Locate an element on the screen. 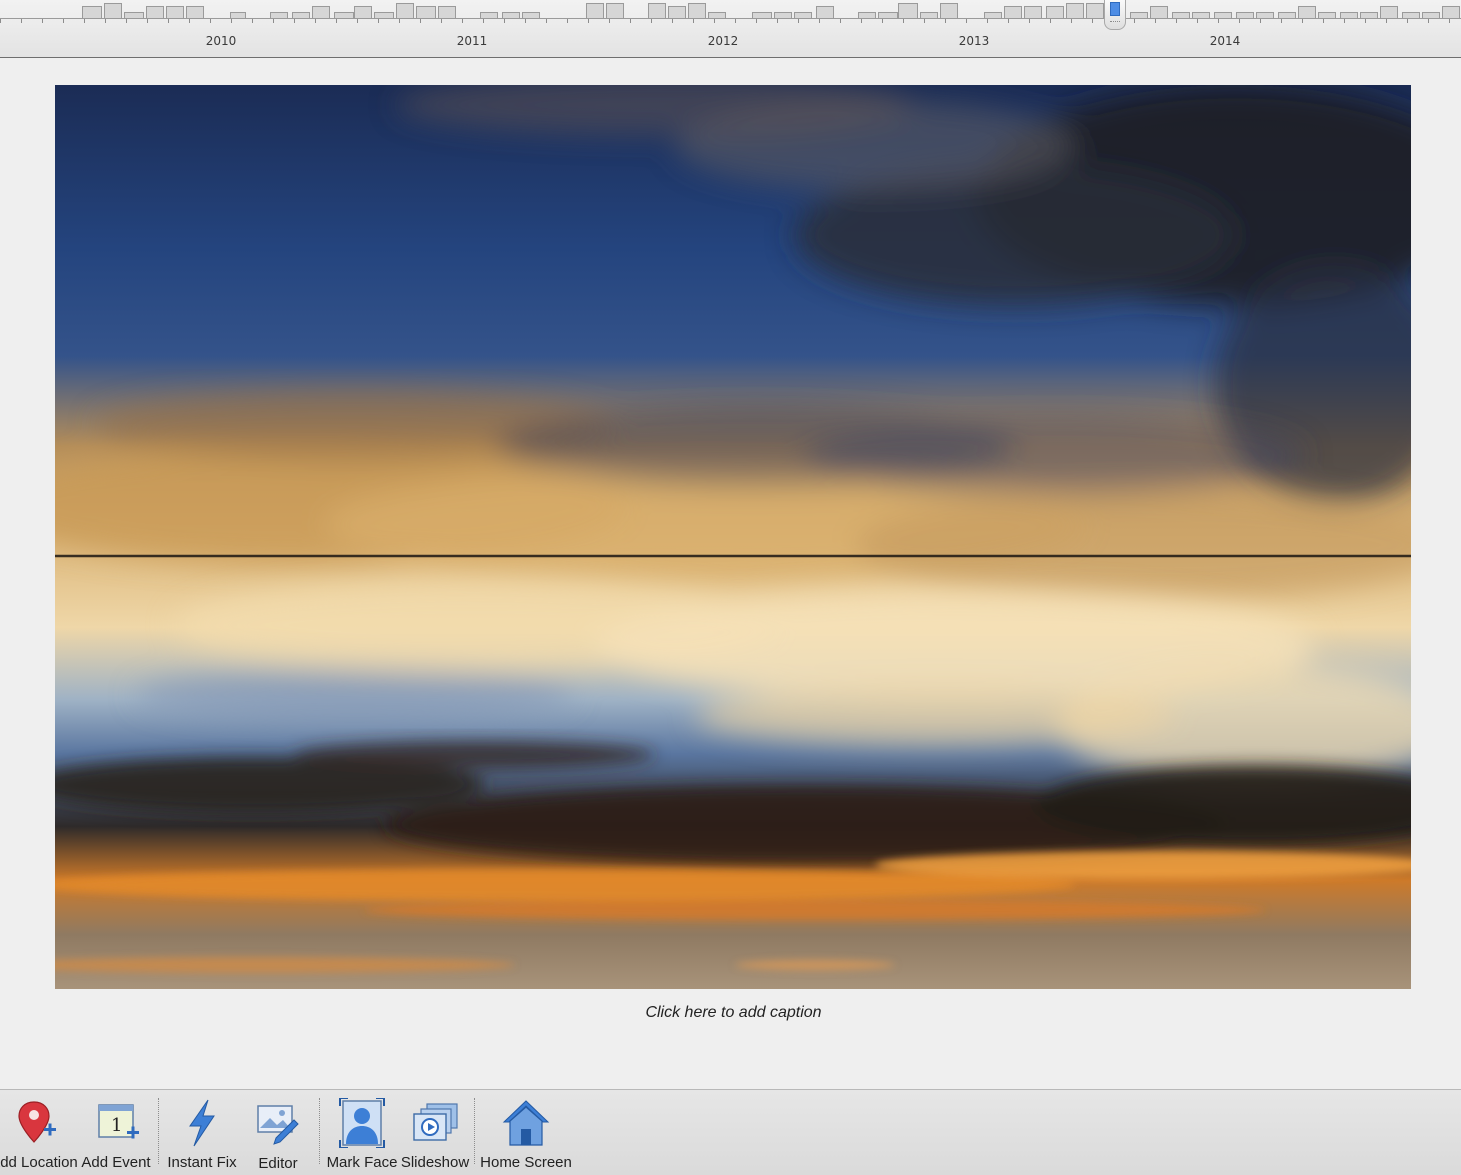 The width and height of the screenshot is (1461, 1175). editor-button: Editor is located at coordinates (278, 1132).